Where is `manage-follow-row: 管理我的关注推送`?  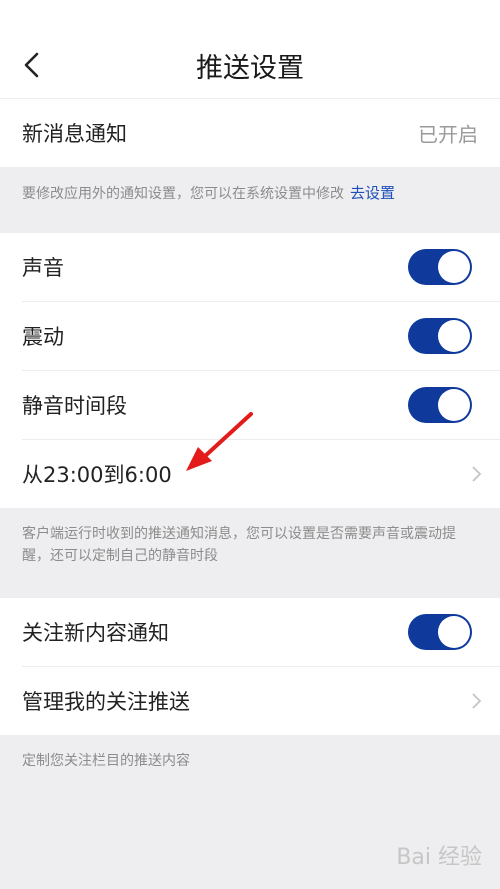 manage-follow-row: 管理我的关注推送 is located at coordinates (261, 701).